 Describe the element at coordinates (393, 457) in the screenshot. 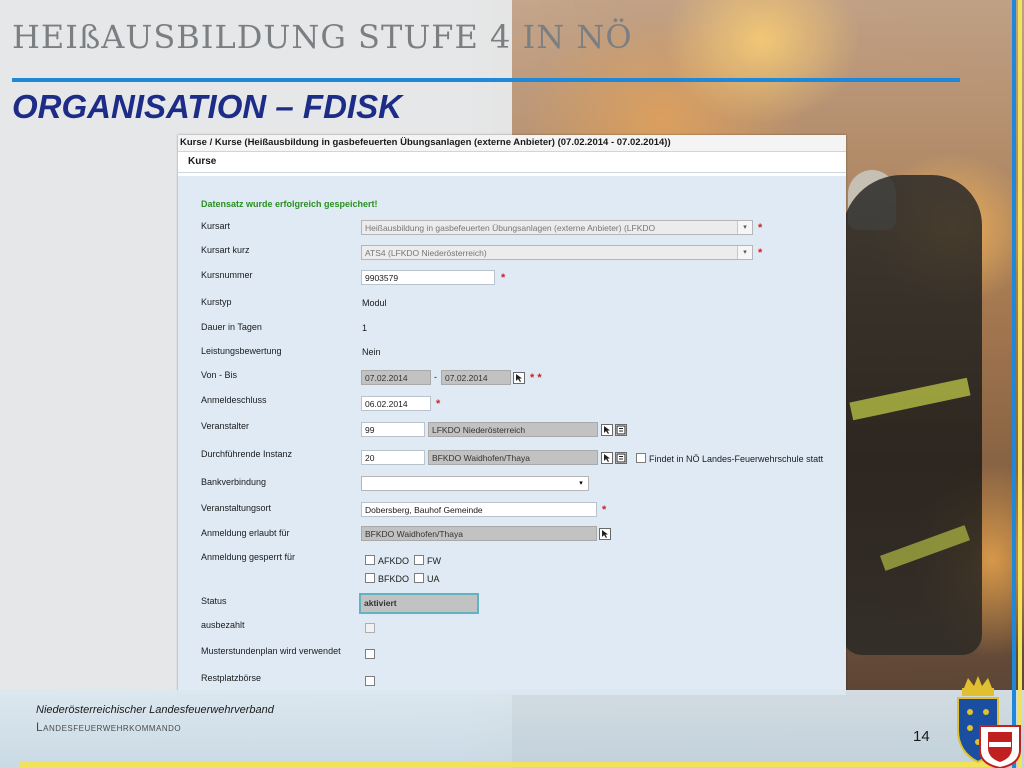

I see `instanz-code-input: 20` at that location.